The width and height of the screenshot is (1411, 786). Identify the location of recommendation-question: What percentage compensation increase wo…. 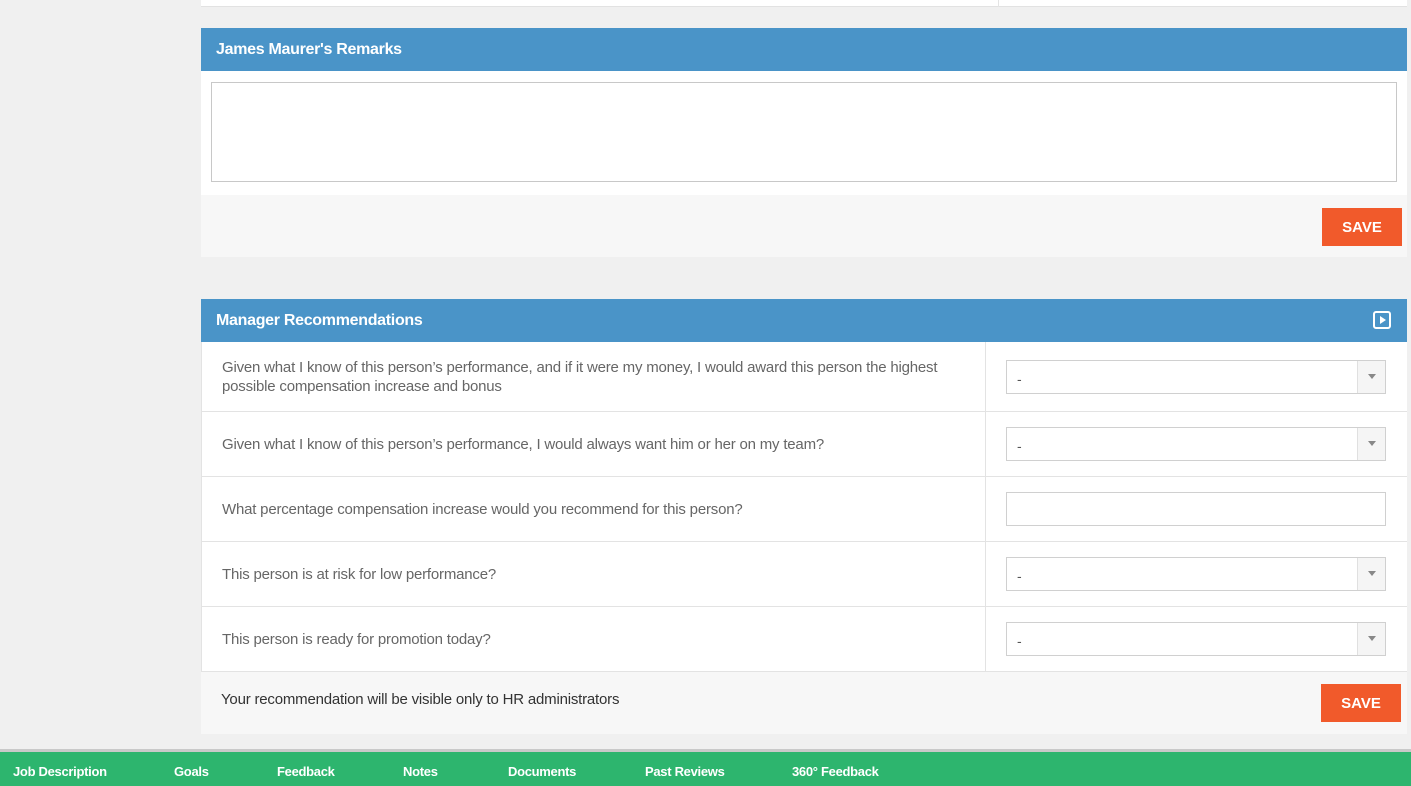
(594, 509).